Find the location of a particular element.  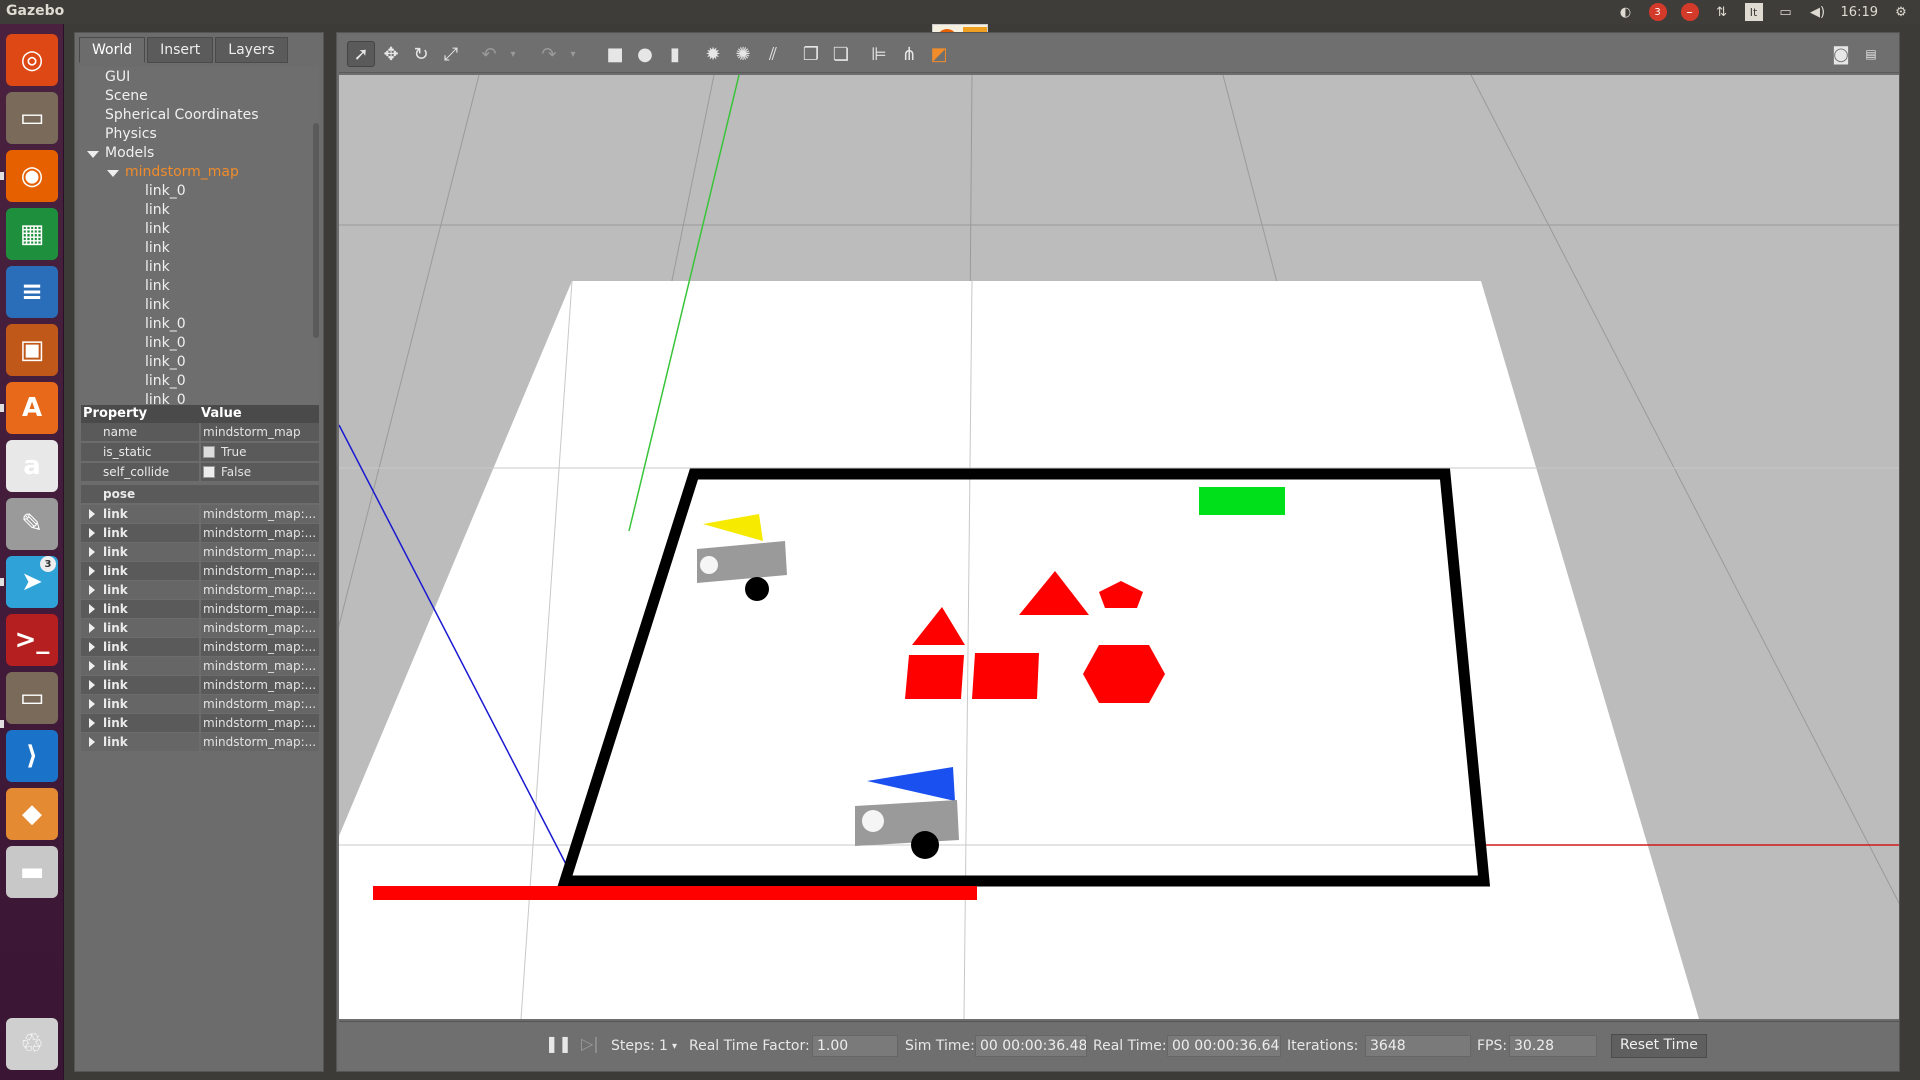

launcher-files-icon: ▭ is located at coordinates (32, 118).